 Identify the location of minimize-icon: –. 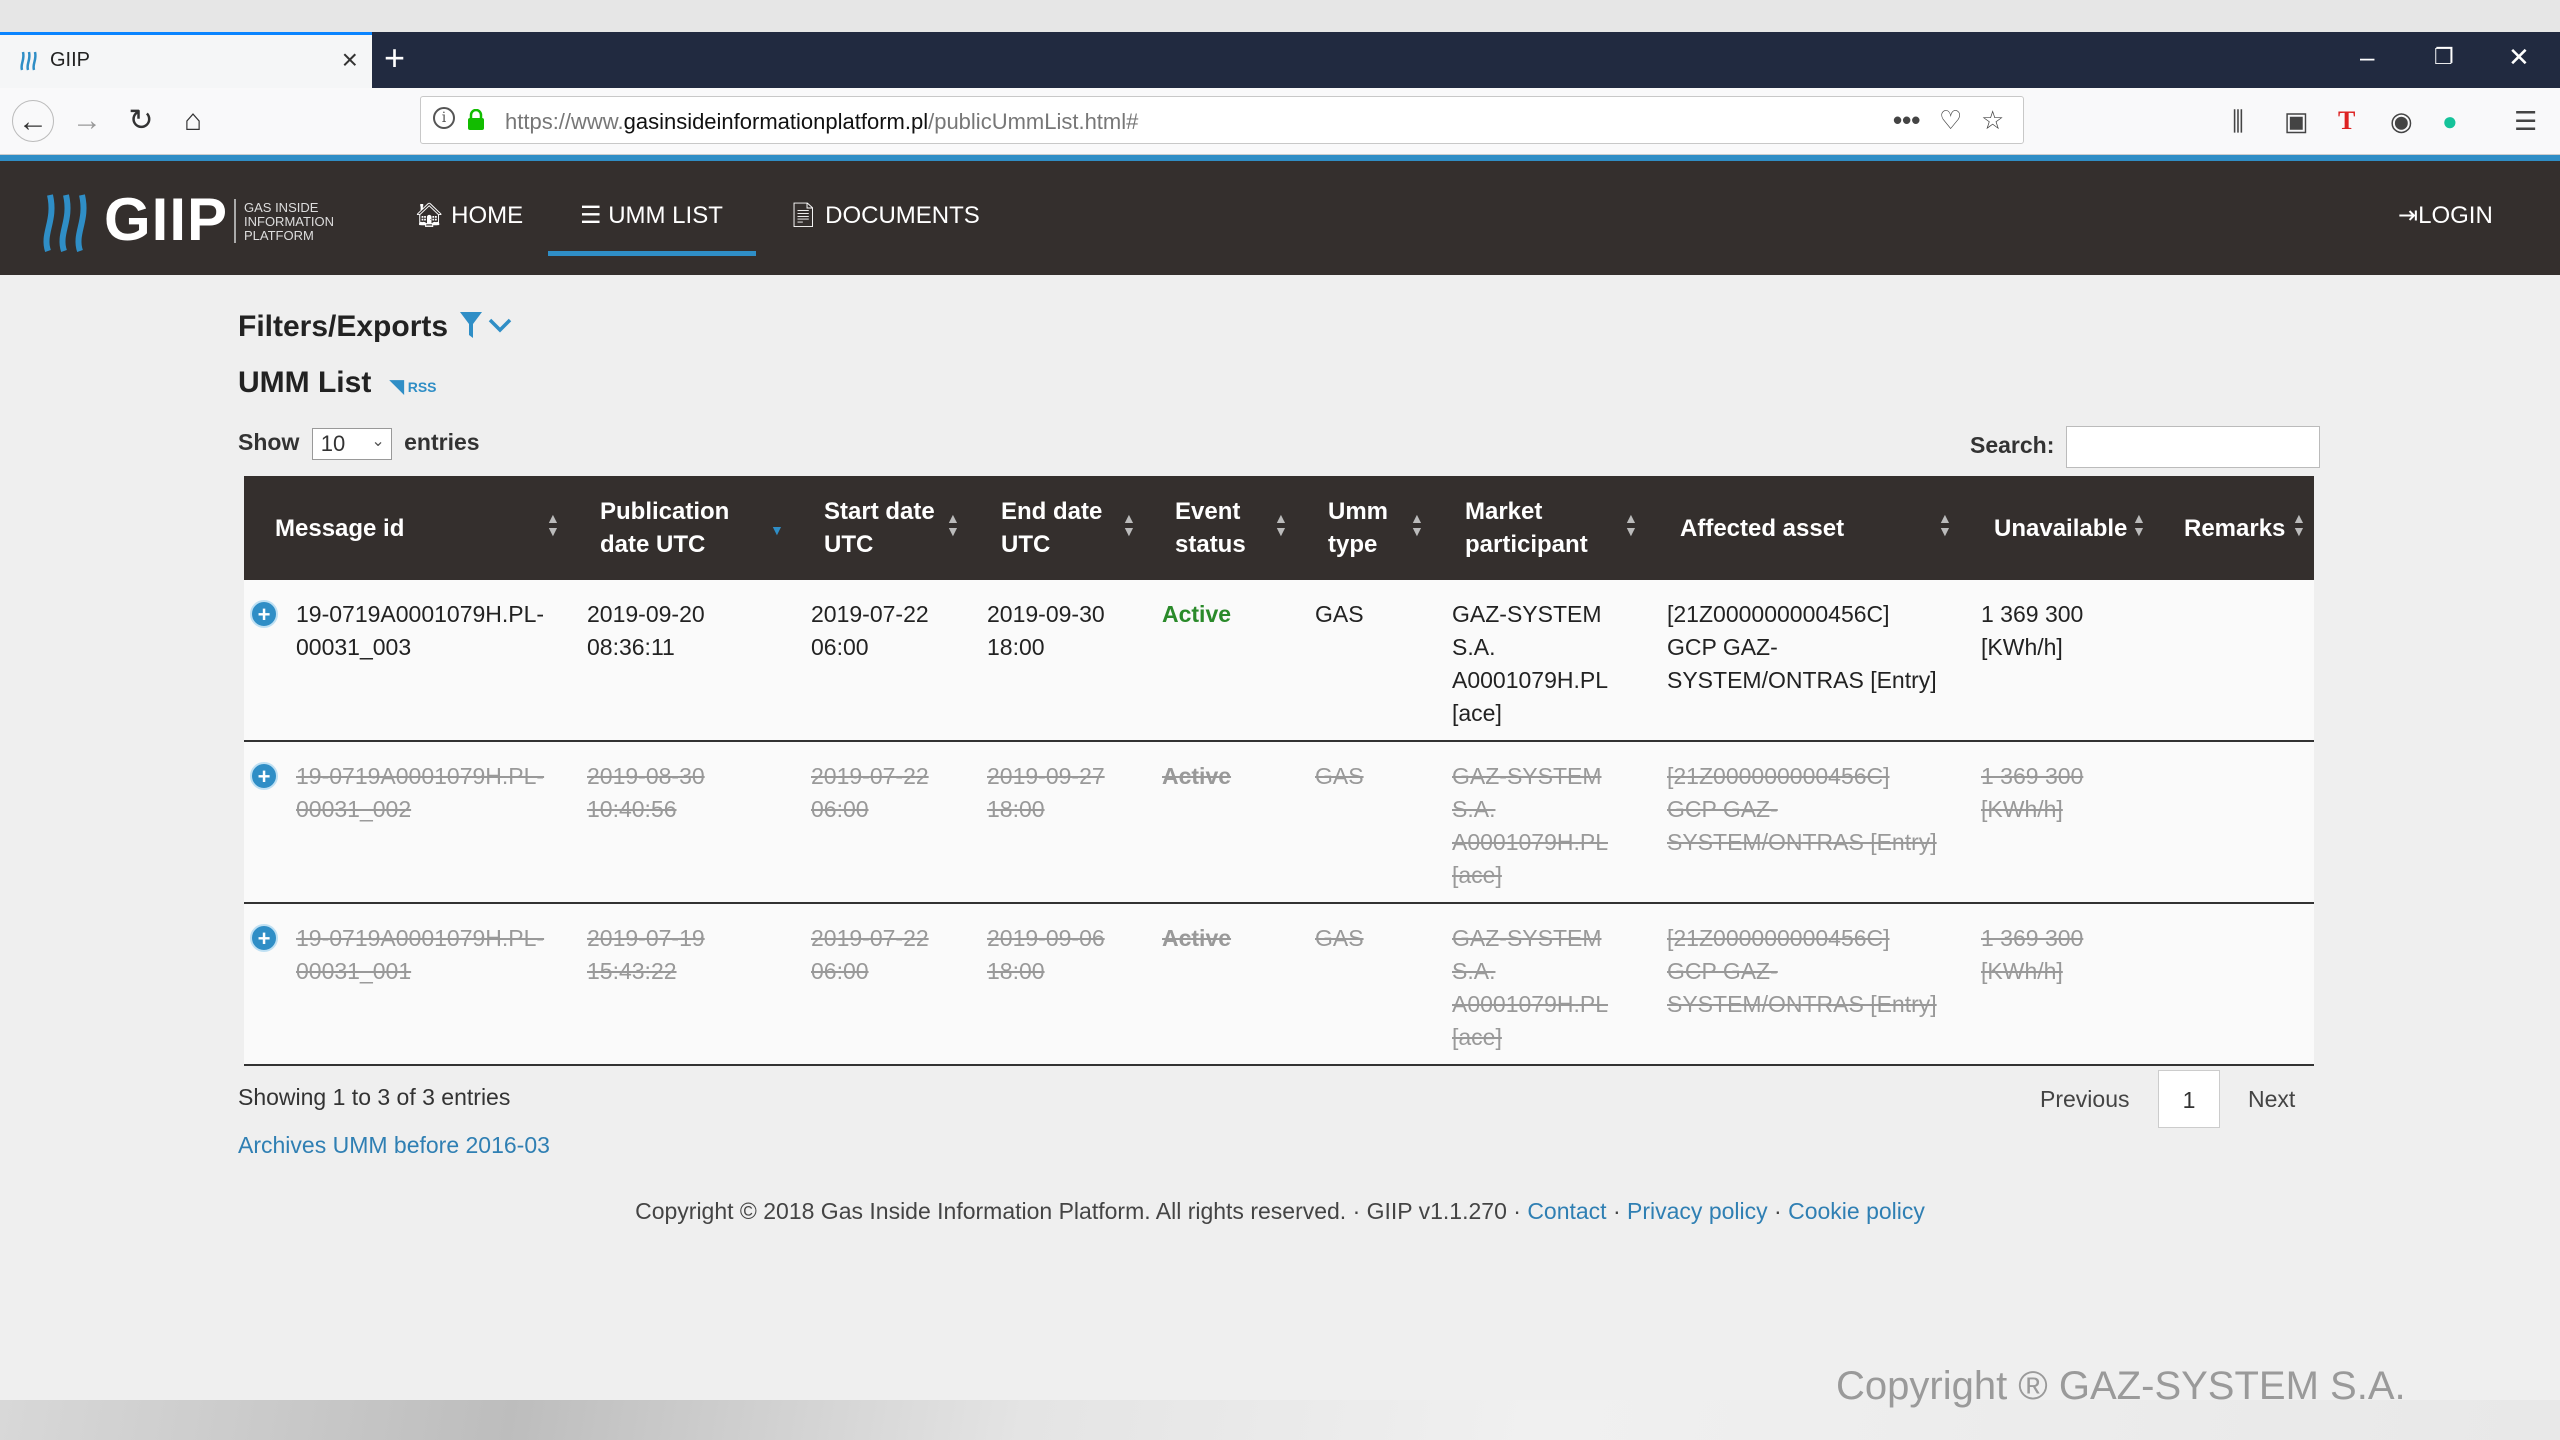
(2367, 57).